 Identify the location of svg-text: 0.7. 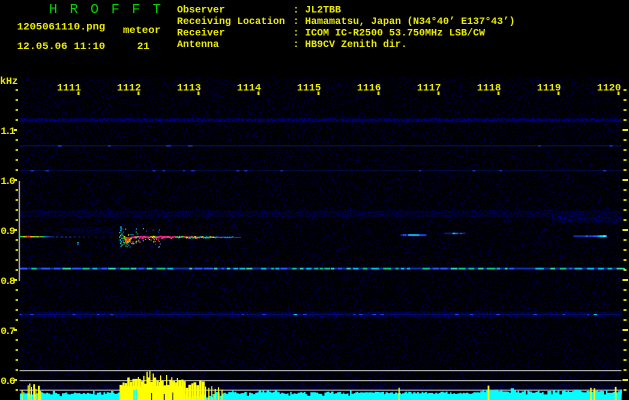
(8, 332).